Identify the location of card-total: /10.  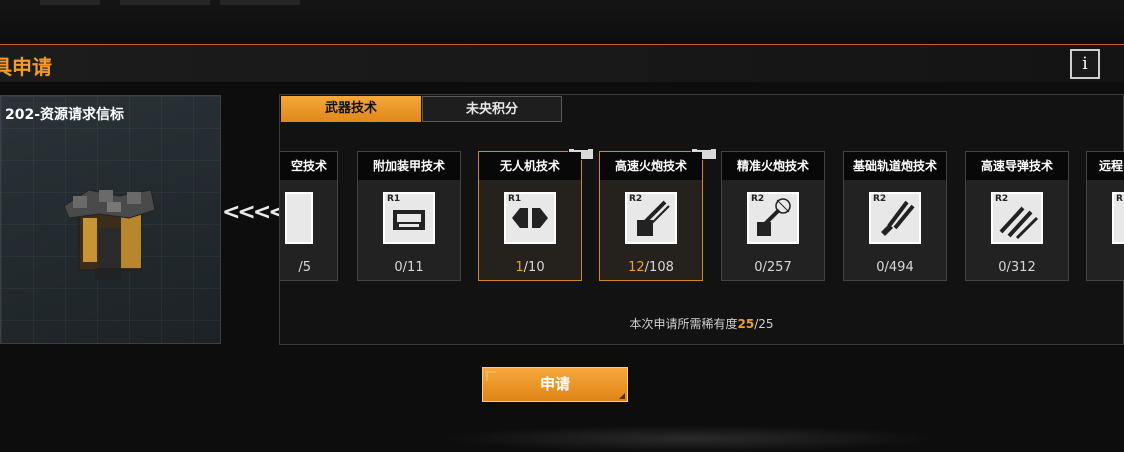
(534, 267).